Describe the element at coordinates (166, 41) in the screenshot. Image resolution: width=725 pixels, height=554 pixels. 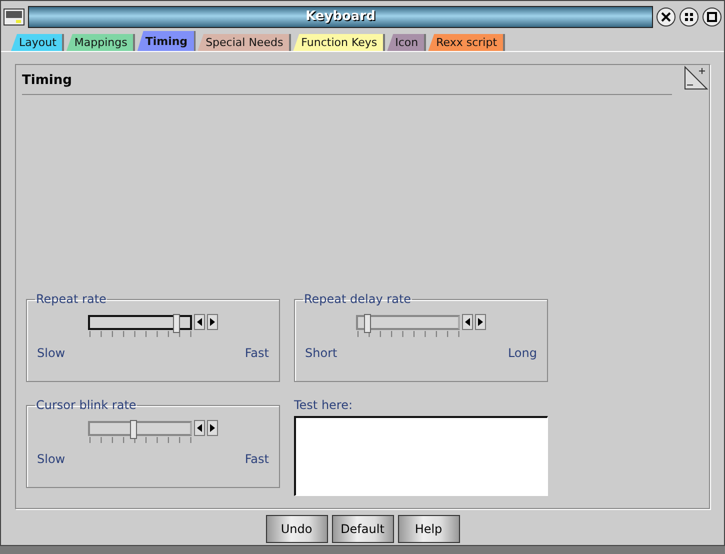
I see `tab: Timing` at that location.